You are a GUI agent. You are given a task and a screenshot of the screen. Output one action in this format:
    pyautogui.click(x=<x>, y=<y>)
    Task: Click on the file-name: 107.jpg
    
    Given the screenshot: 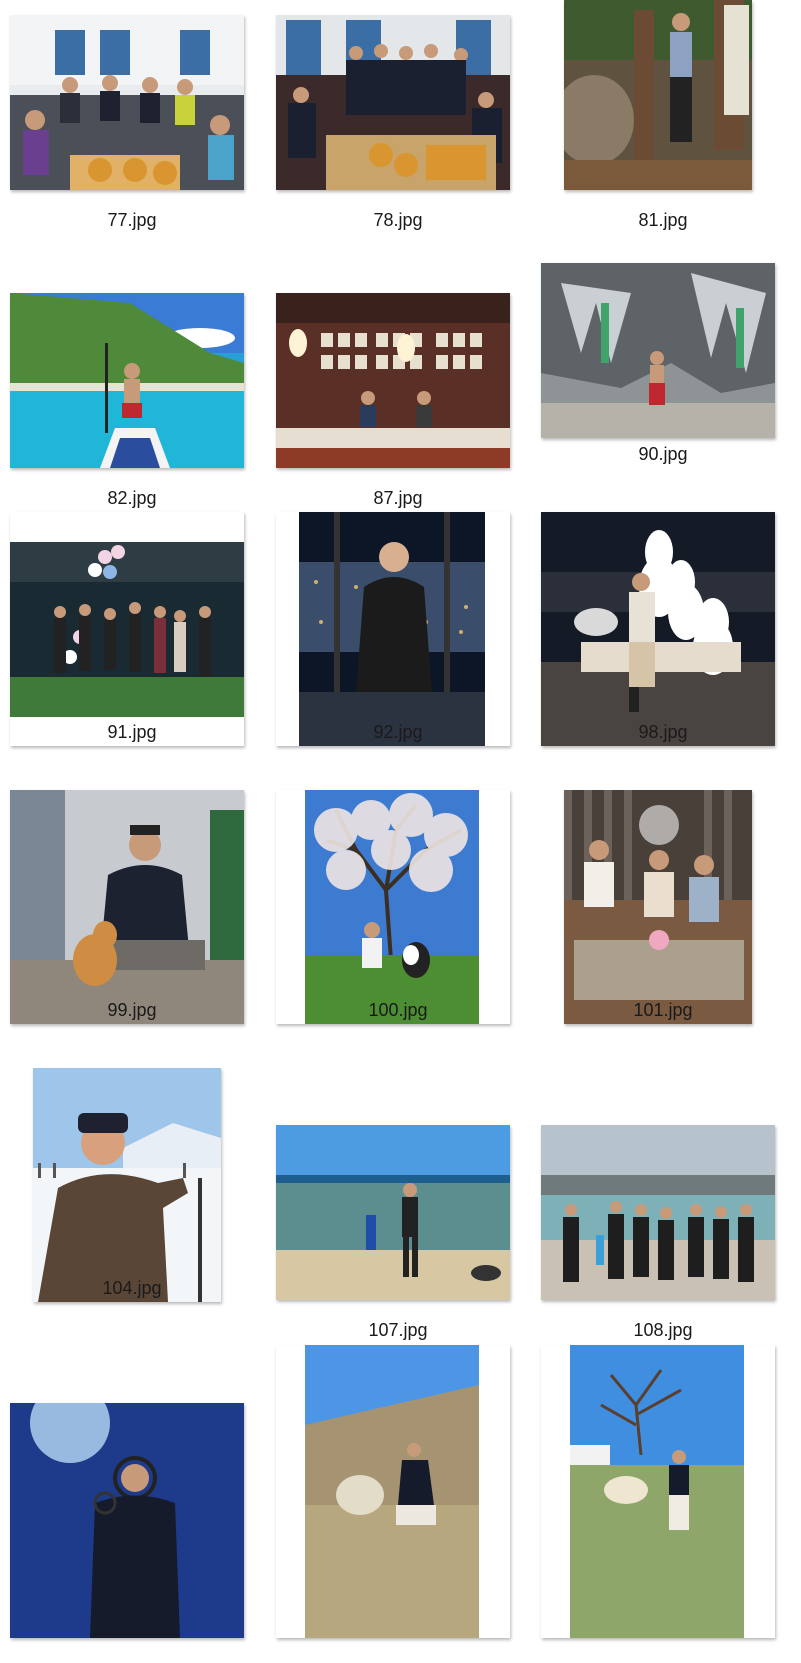 What is the action you would take?
    pyautogui.click(x=398, y=1330)
    